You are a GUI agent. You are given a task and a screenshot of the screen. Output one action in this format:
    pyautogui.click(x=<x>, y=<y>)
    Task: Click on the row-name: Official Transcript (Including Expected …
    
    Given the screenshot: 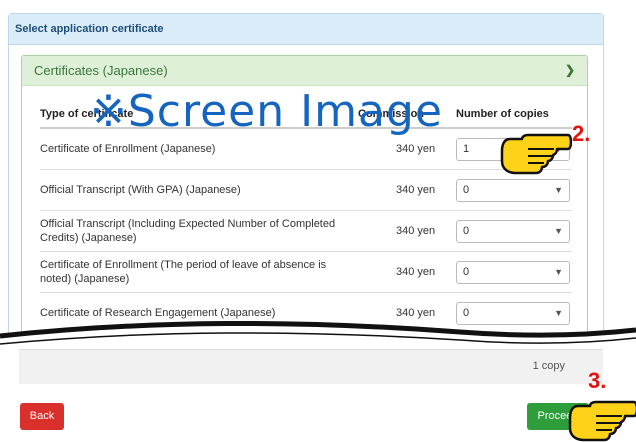 What is the action you would take?
    pyautogui.click(x=199, y=231)
    